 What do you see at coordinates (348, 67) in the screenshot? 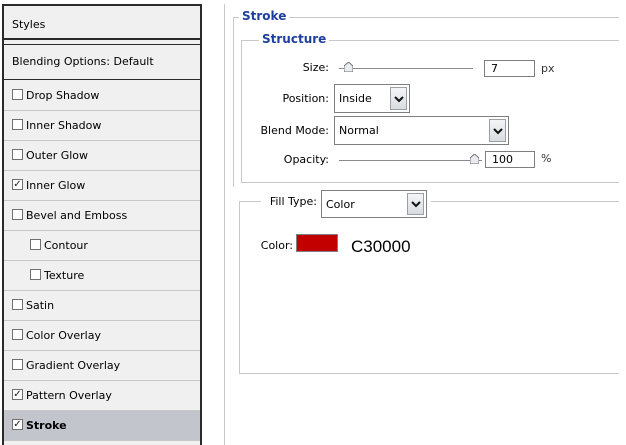
I see `size-slider-thumb` at bounding box center [348, 67].